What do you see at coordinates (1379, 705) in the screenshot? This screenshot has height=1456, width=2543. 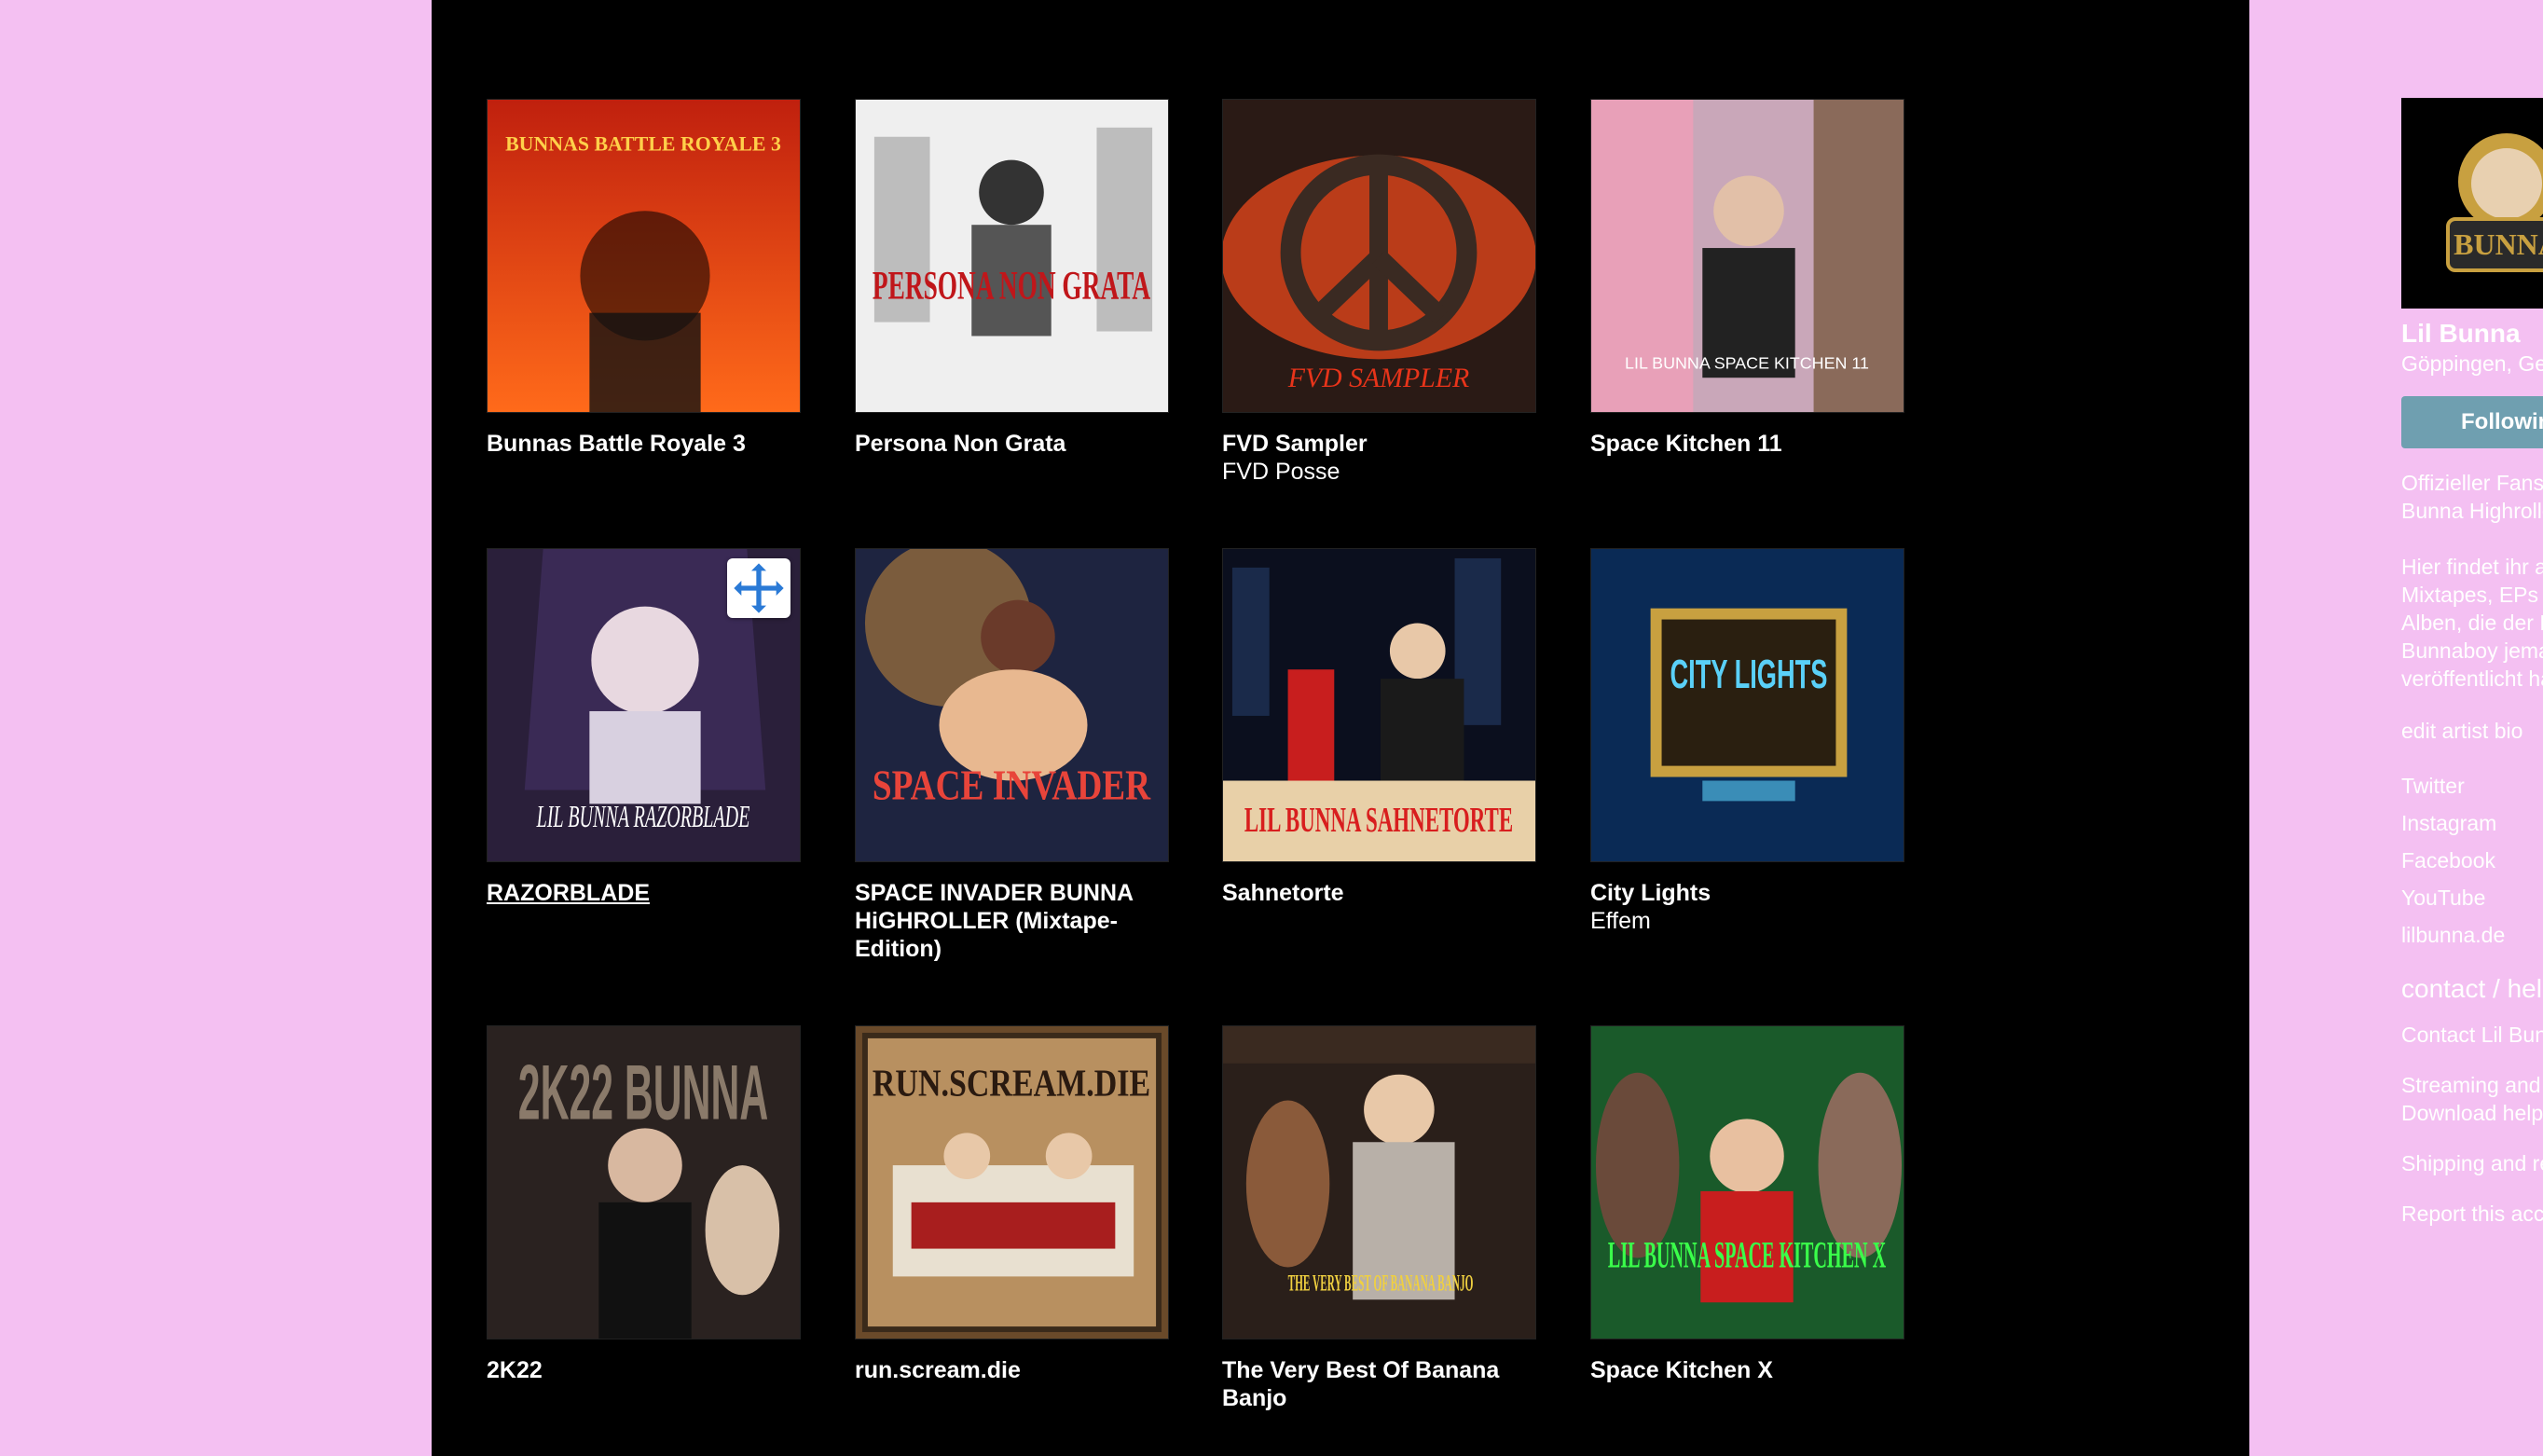 I see `album-cover: LIL BUNNA SAHNETORTE` at bounding box center [1379, 705].